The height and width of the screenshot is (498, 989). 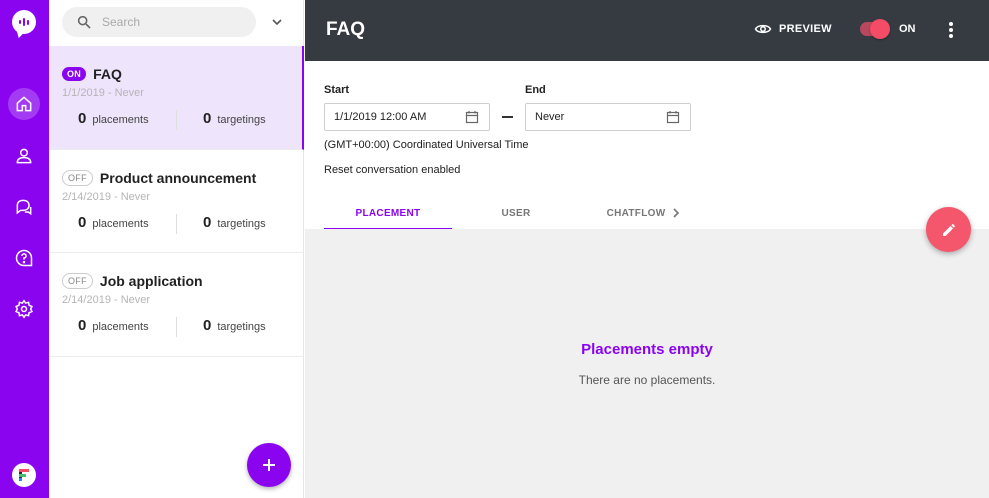 I want to click on status-badge: ON, so click(x=74, y=74).